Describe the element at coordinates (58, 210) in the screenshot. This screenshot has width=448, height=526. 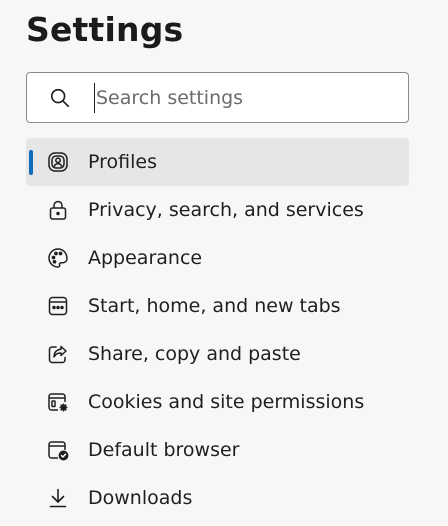
I see `lock-icon` at that location.